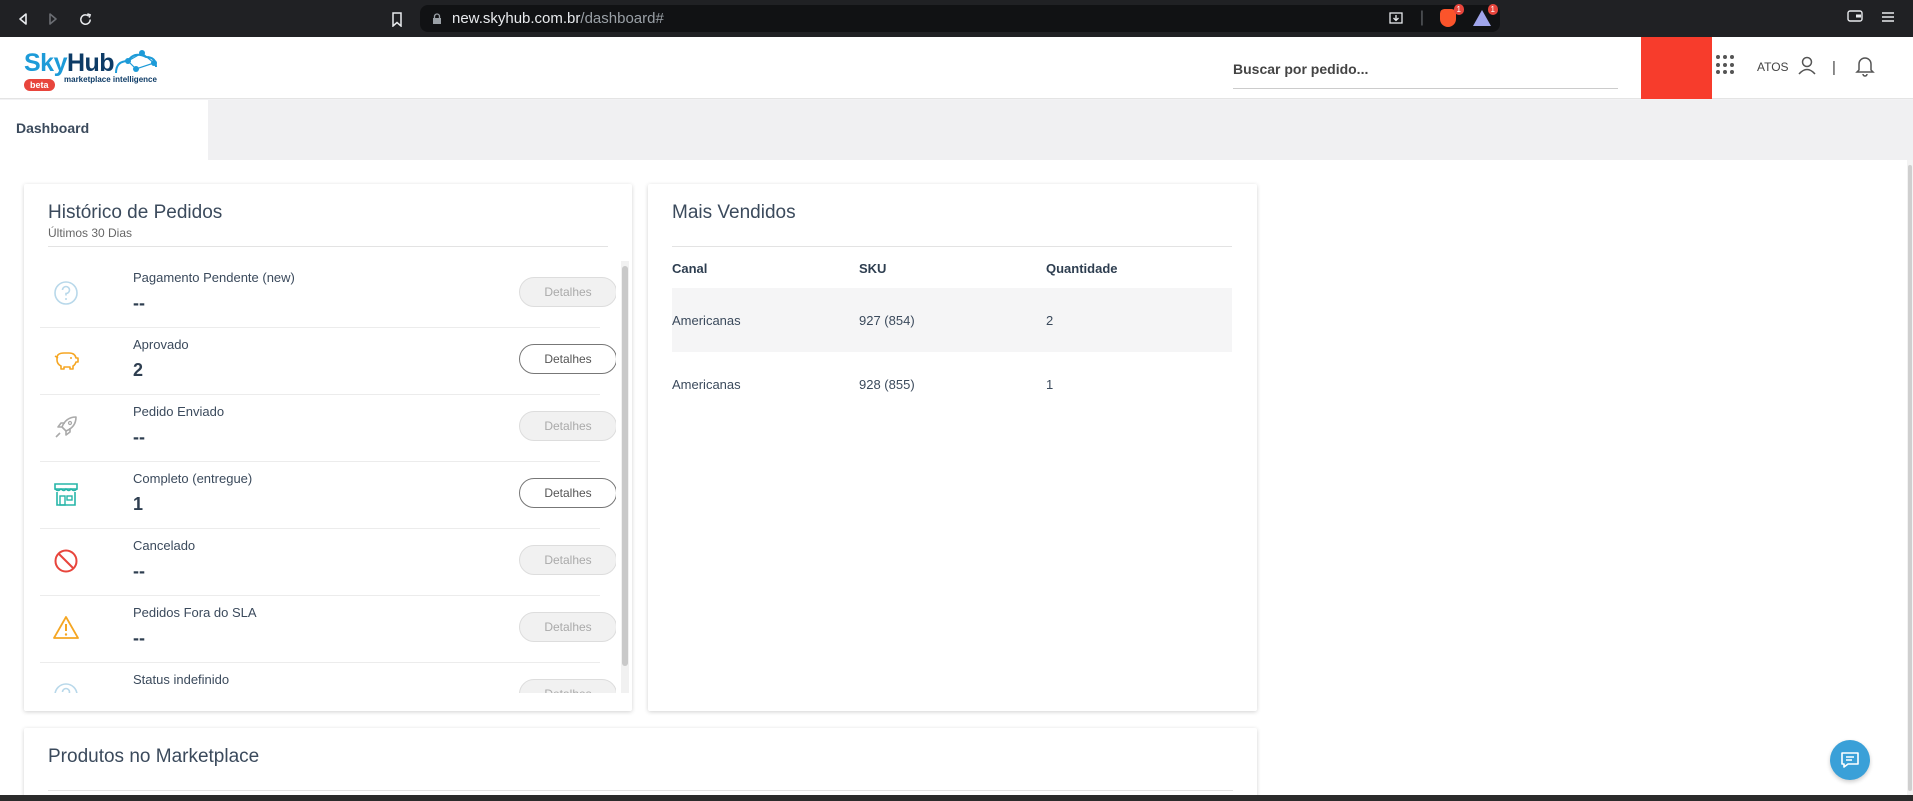 The width and height of the screenshot is (1913, 801). I want to click on menu-icon, so click(1888, 19).